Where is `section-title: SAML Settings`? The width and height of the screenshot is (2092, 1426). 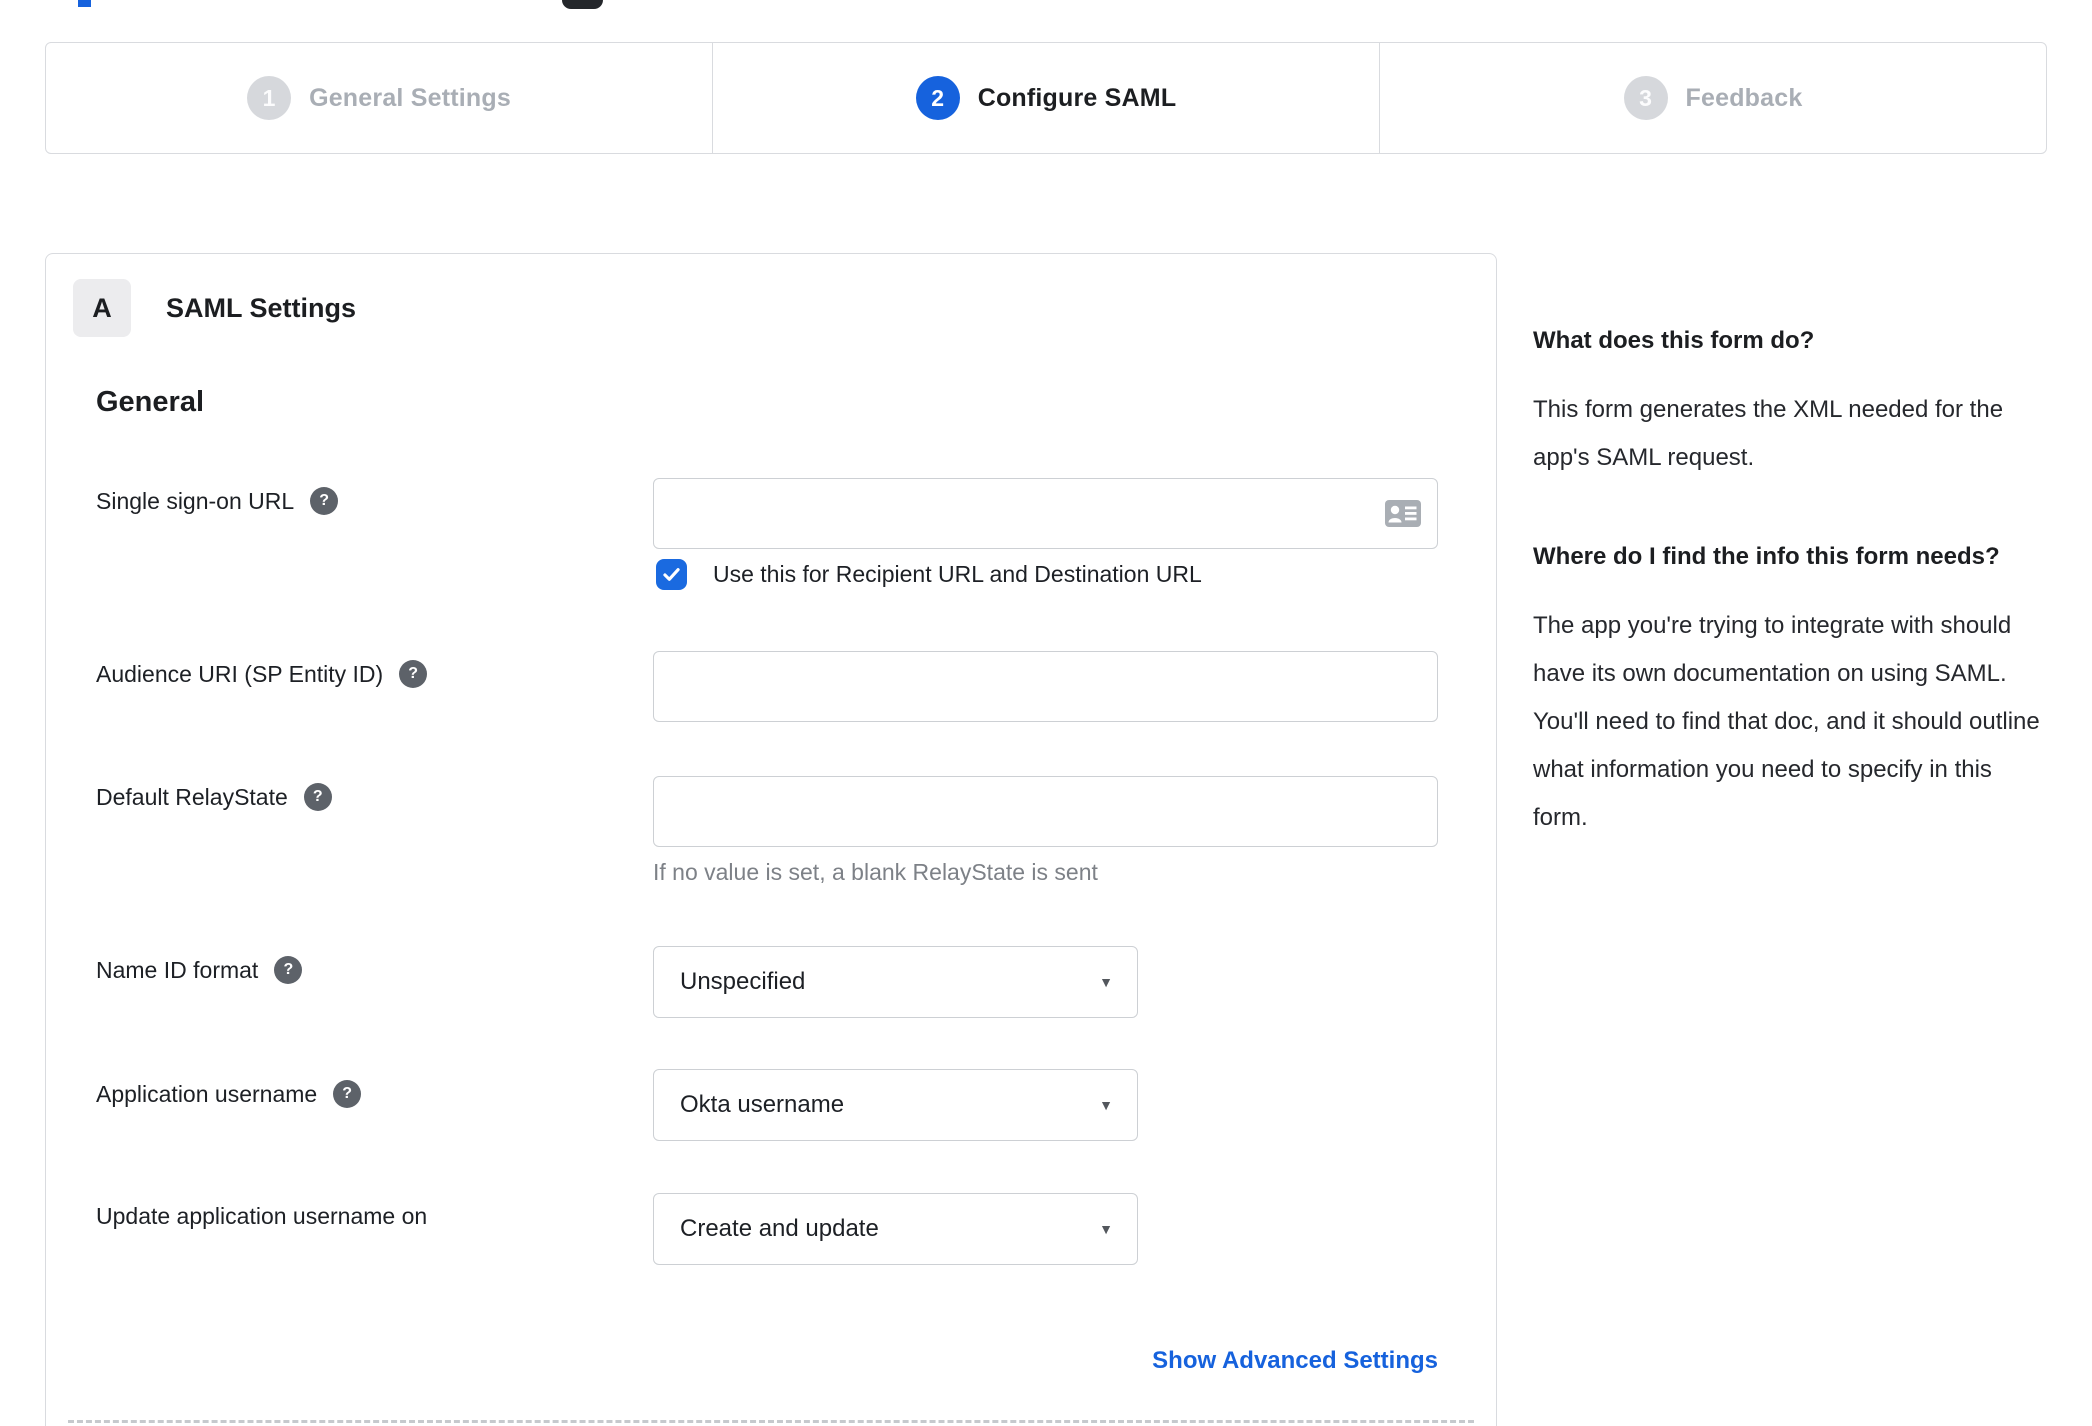
section-title: SAML Settings is located at coordinates (261, 307).